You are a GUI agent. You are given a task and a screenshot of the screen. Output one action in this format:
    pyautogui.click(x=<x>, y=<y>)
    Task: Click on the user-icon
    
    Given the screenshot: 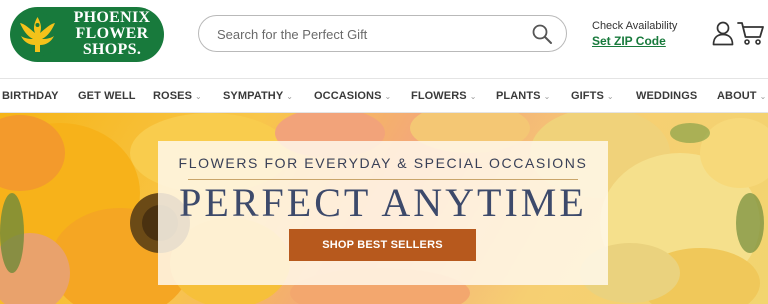 What is the action you would take?
    pyautogui.click(x=723, y=33)
    